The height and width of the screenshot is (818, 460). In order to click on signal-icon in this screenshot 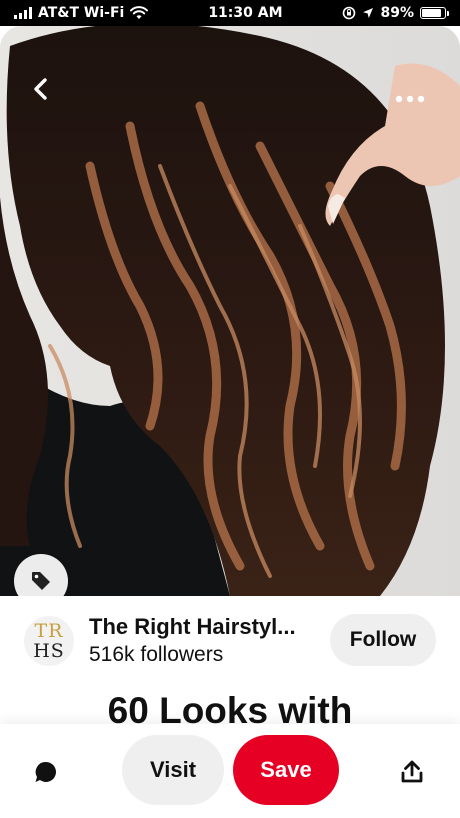, I will do `click(23, 13)`.